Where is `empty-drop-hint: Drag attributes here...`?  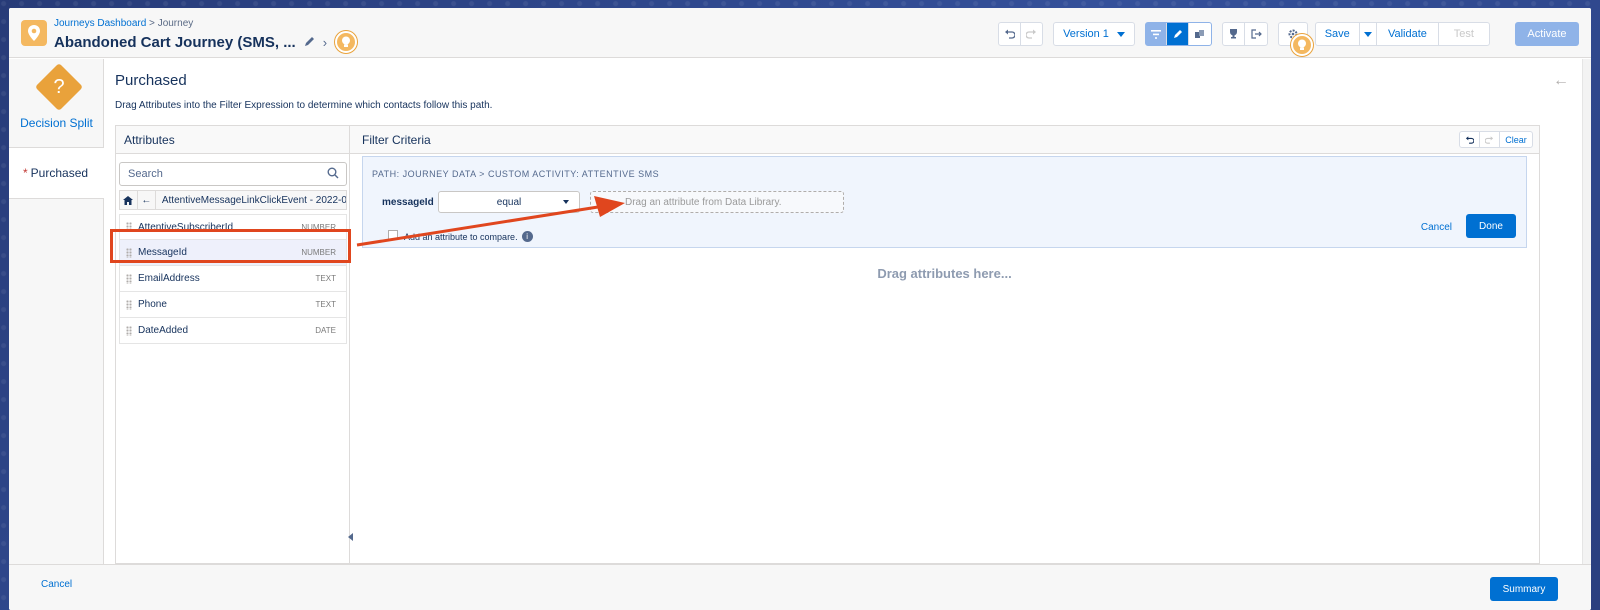
empty-drop-hint: Drag attributes here... is located at coordinates (944, 273).